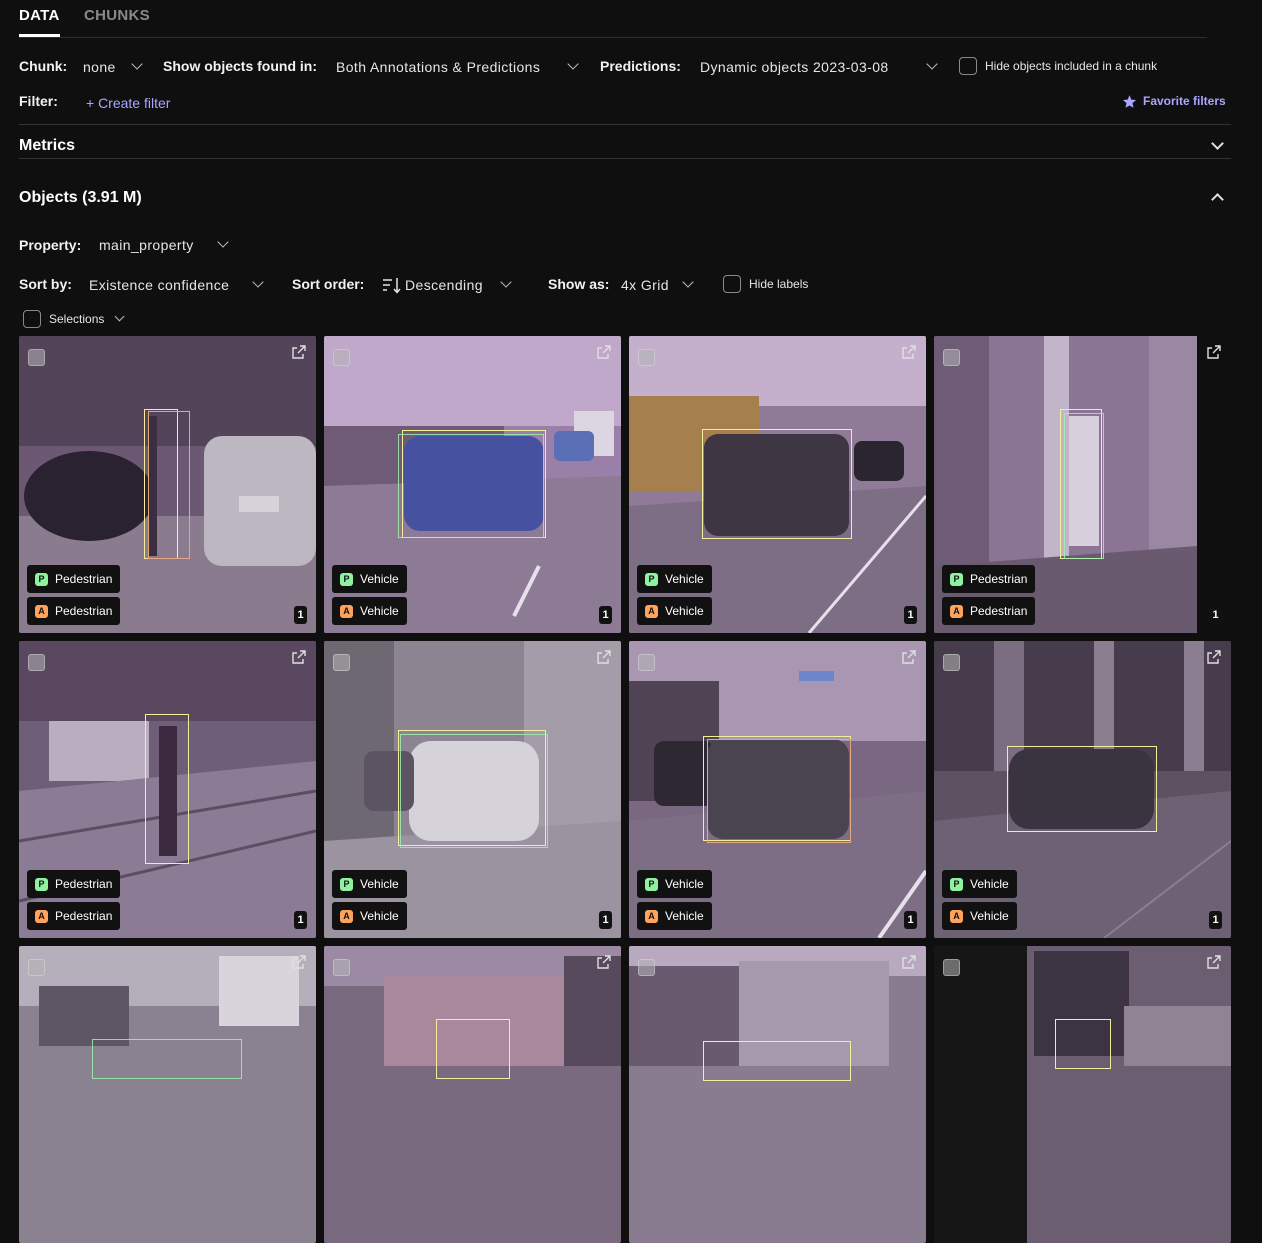  Describe the element at coordinates (119, 316) in the screenshot. I see `selections-chevron-down-icon` at that location.